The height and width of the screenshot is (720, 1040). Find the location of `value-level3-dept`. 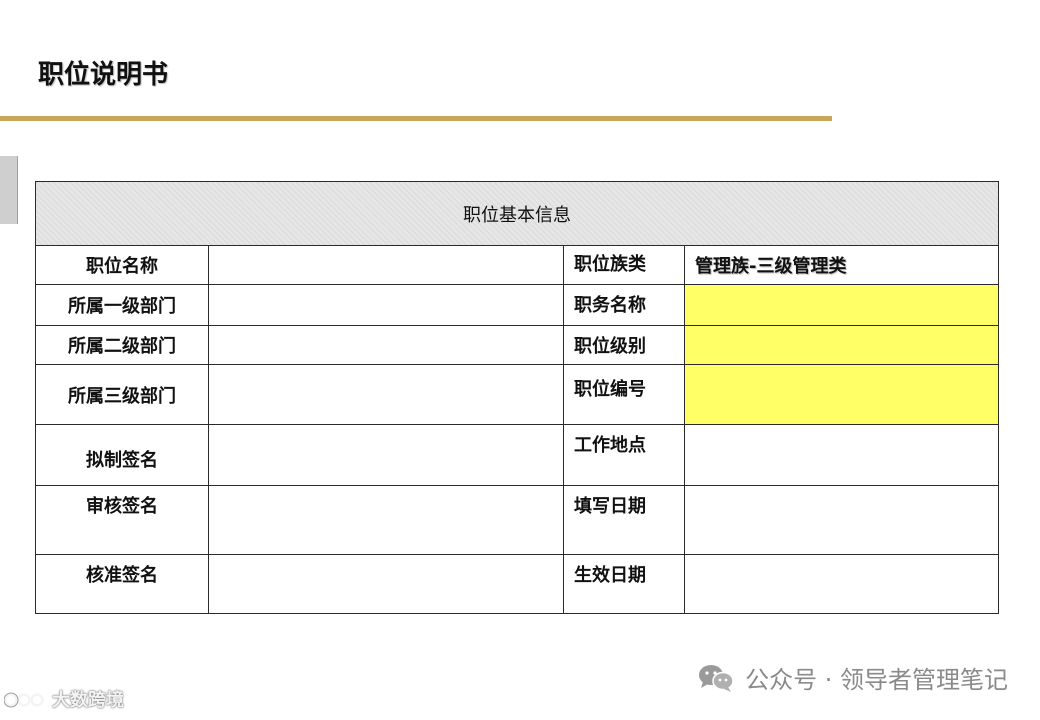

value-level3-dept is located at coordinates (386, 394).